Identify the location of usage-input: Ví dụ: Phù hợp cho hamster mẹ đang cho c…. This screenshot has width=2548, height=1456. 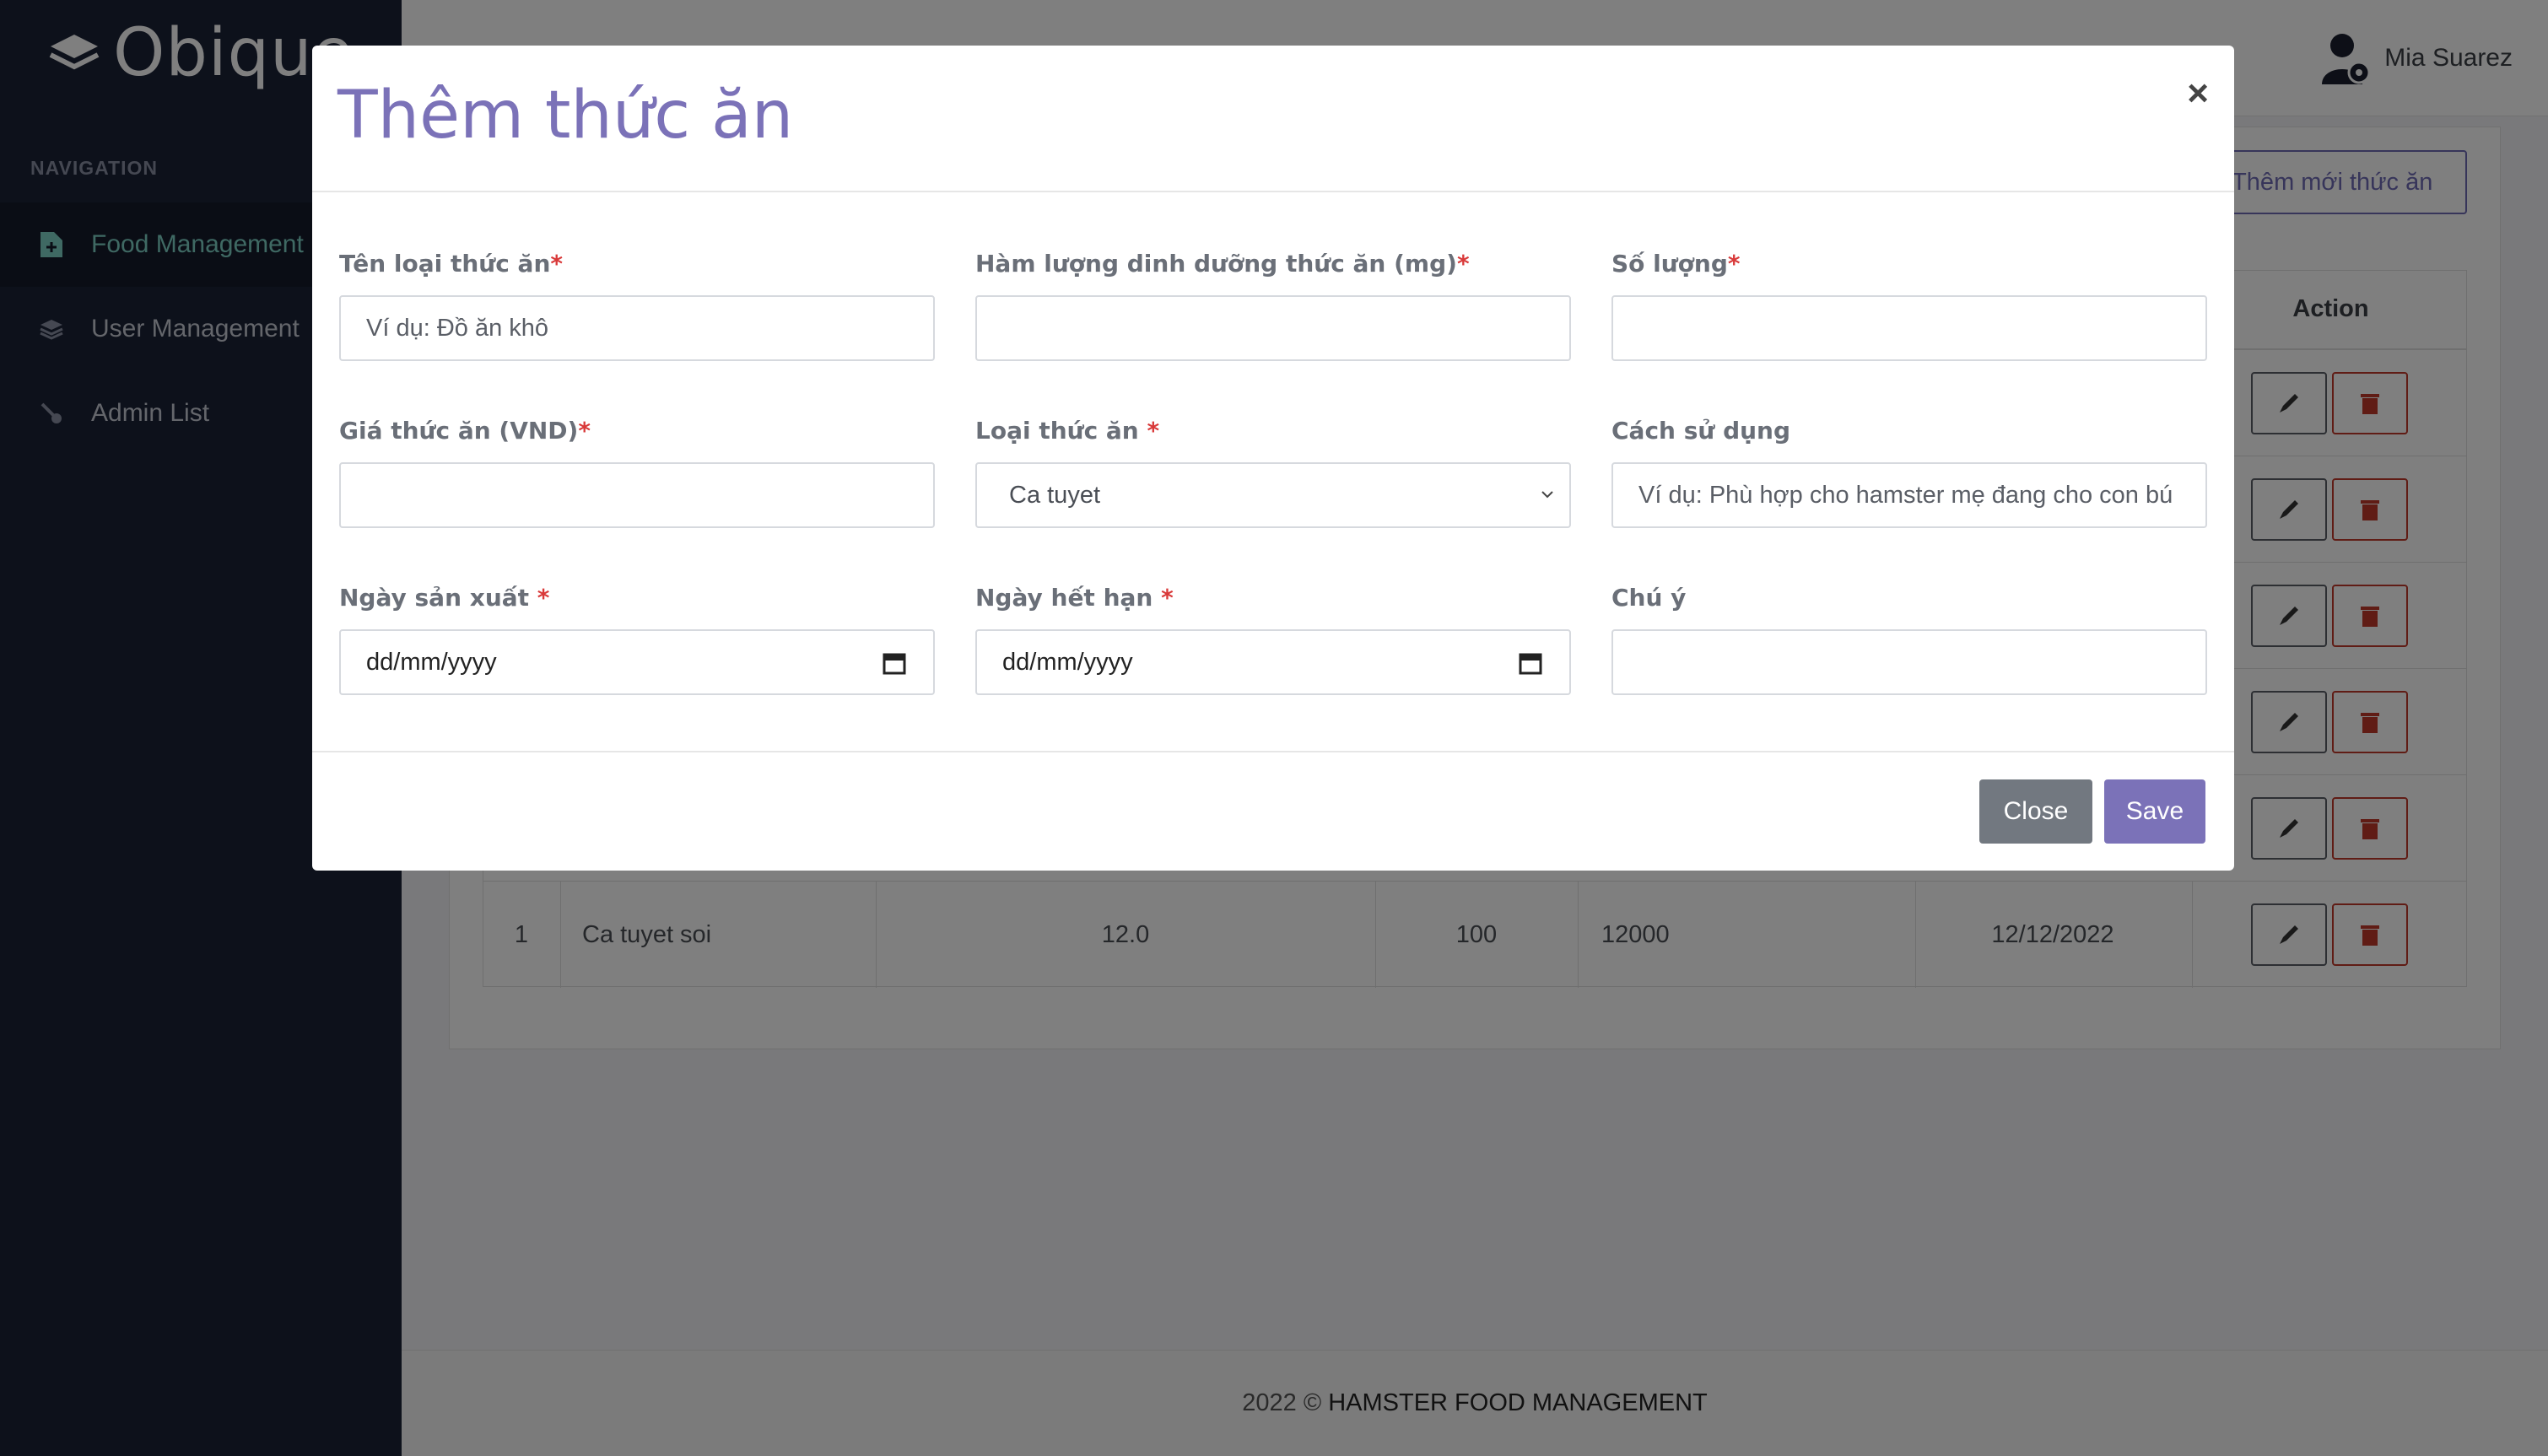
(1909, 495).